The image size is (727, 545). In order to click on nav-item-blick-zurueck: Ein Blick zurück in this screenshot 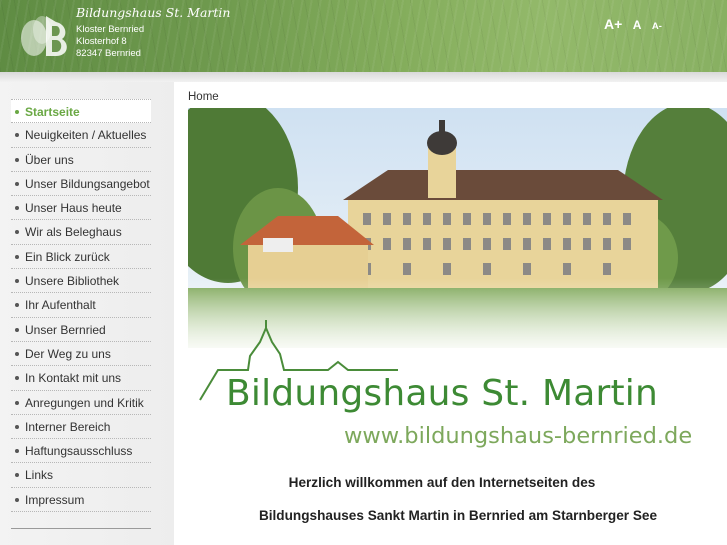, I will do `click(81, 257)`.